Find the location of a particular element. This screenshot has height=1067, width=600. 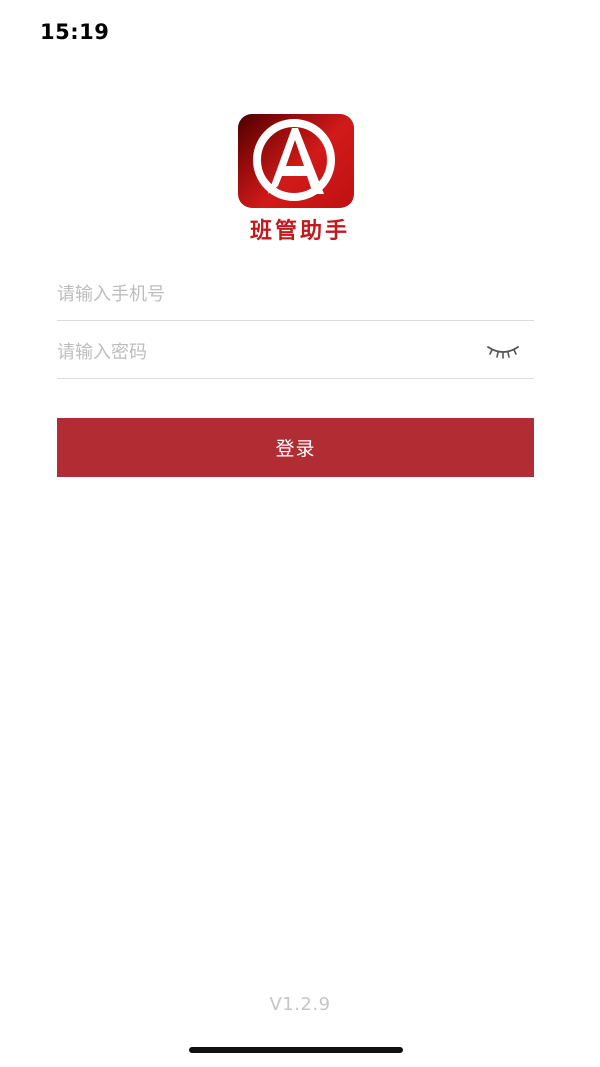

letter-a-circle-logo-icon is located at coordinates (294, 160).